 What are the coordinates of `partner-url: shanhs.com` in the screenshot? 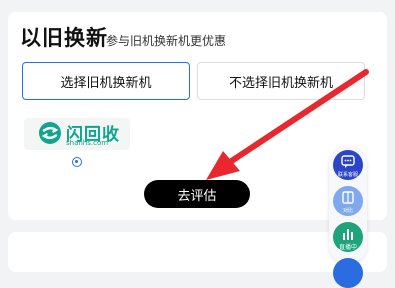 It's located at (87, 143).